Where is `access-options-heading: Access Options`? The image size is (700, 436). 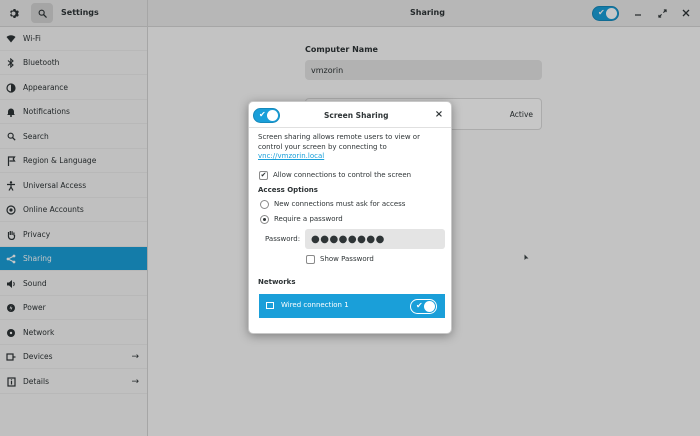
access-options-heading: Access Options is located at coordinates (288, 190).